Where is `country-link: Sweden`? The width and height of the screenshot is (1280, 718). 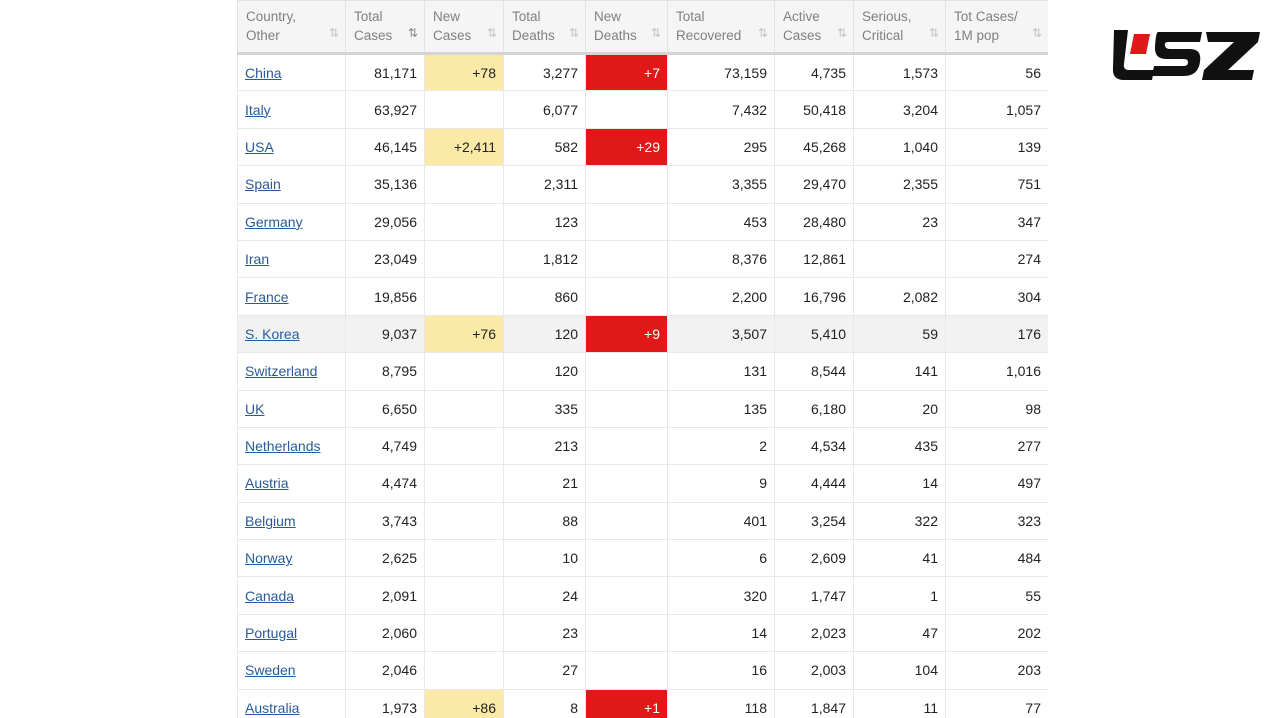
country-link: Sweden is located at coordinates (270, 670).